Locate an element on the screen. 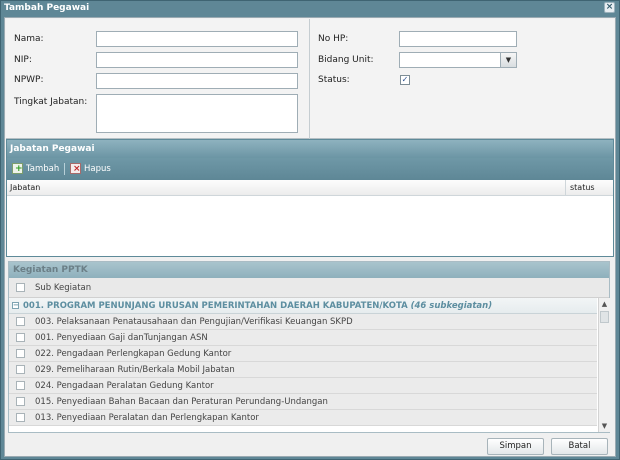  batal-button: Batal is located at coordinates (579, 446).